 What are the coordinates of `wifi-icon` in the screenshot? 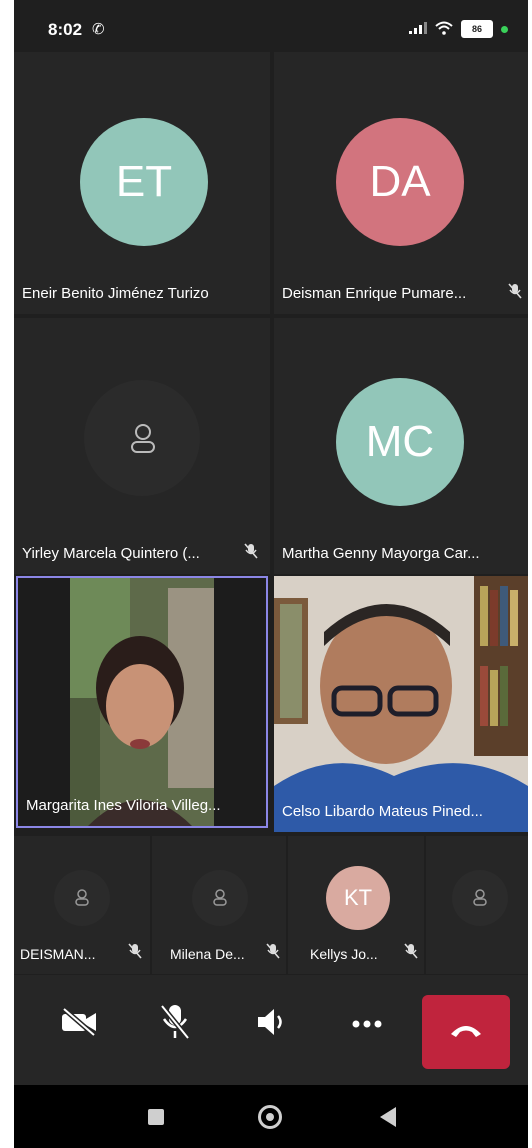 It's located at (444, 29).